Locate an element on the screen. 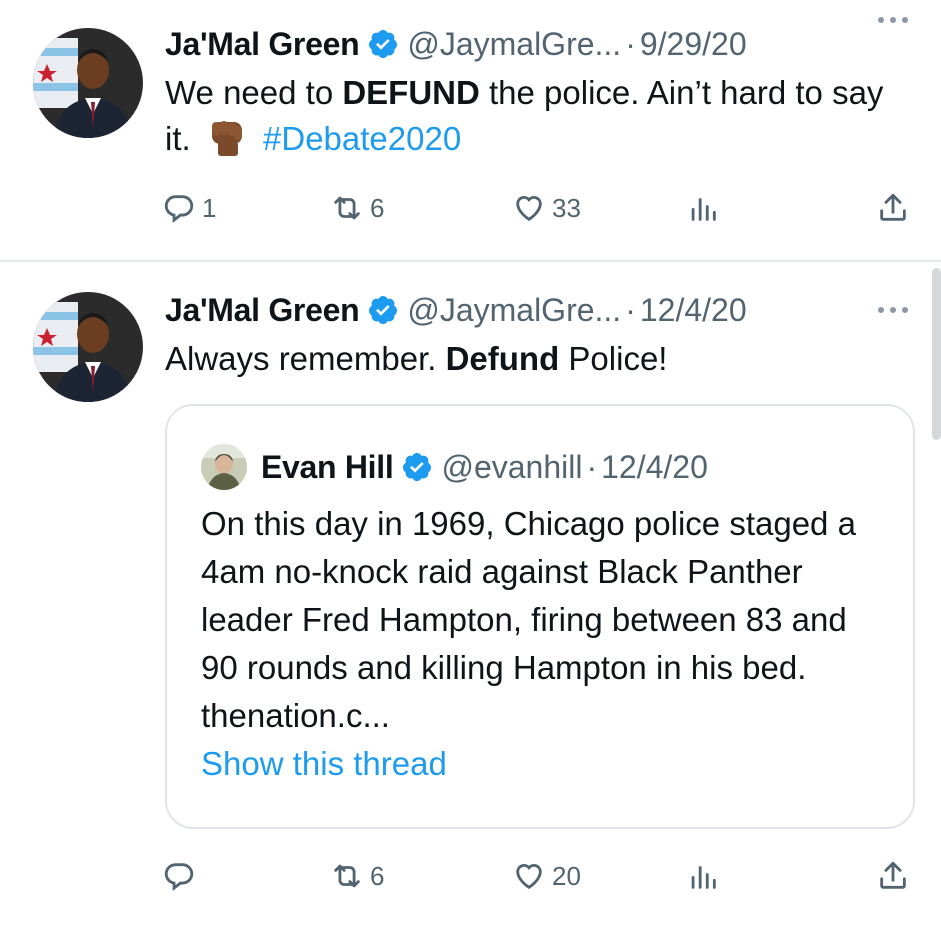 This screenshot has height=930, width=941. action-bar: 6 20 is located at coordinates (470, 876).